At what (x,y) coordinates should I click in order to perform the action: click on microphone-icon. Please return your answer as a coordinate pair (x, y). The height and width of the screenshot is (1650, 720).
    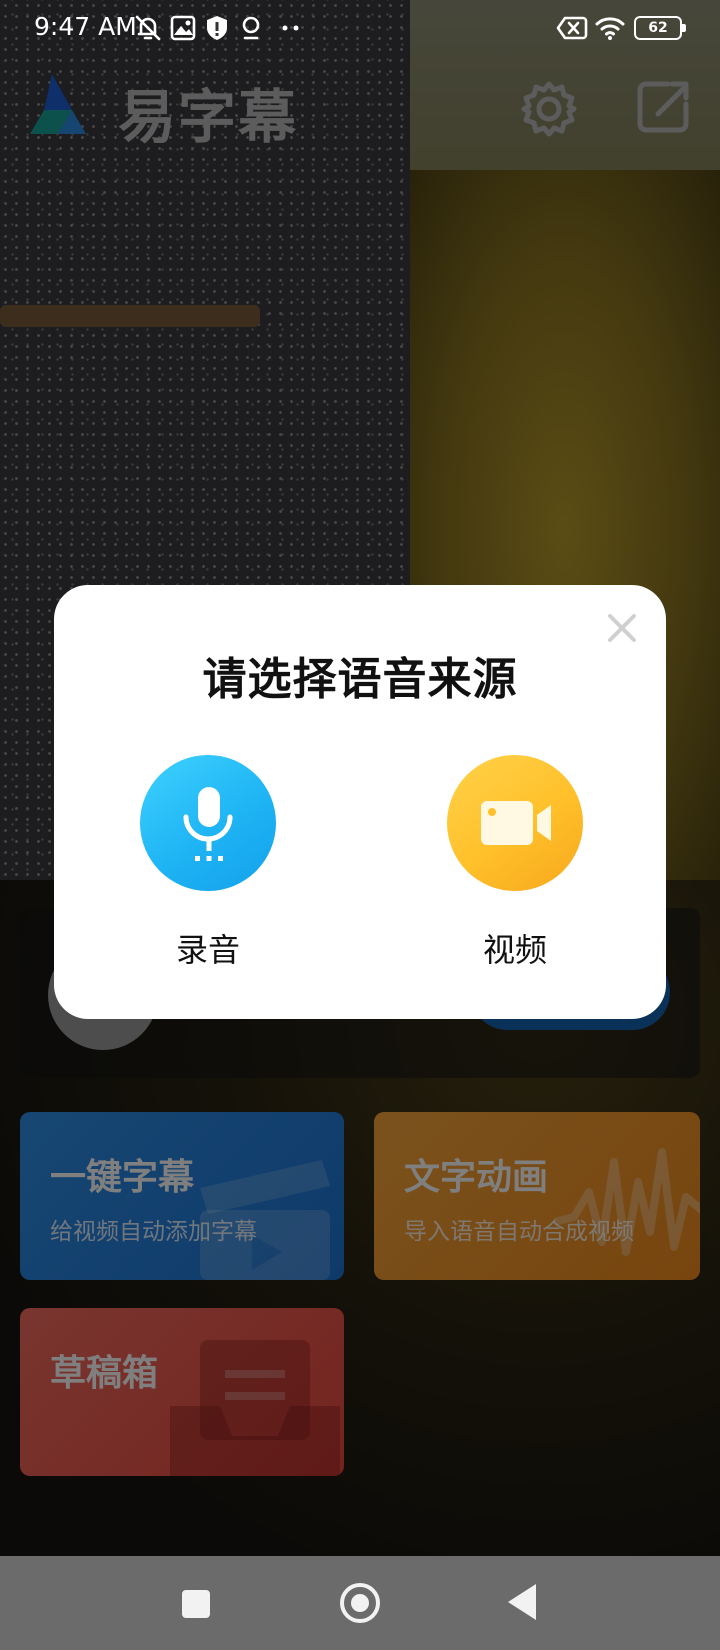
    Looking at the image, I should click on (208, 824).